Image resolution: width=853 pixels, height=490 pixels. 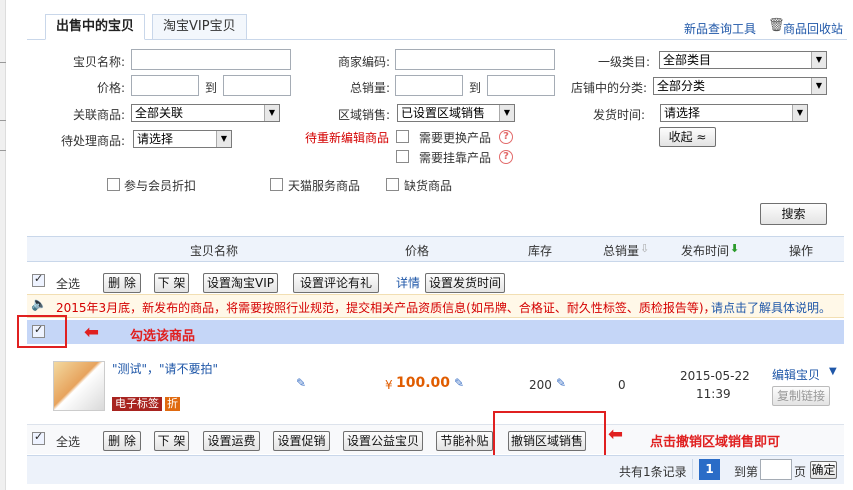 I want to click on ship-time-select: 请选择 ▼, so click(x=734, y=113).